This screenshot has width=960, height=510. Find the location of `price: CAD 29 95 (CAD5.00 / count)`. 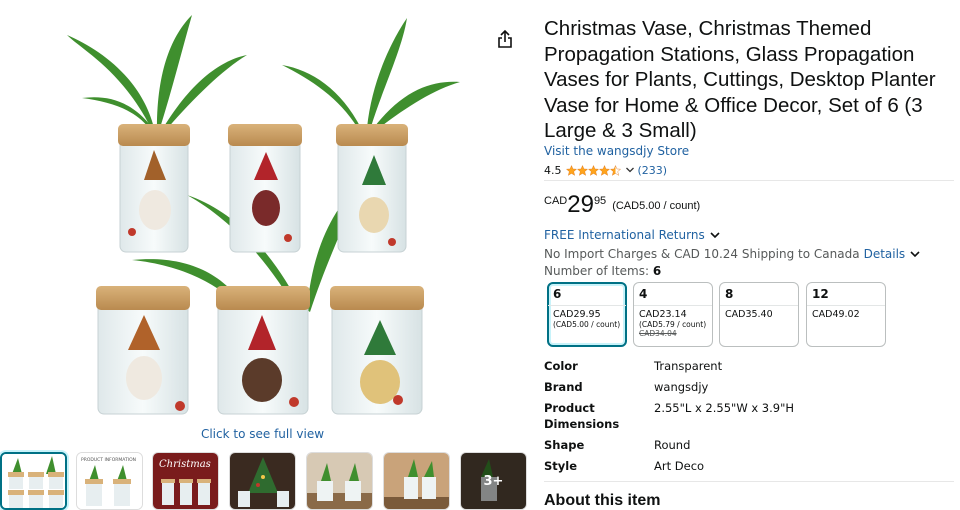

price: CAD 29 95 (CAD5.00 / count) is located at coordinates (622, 205).